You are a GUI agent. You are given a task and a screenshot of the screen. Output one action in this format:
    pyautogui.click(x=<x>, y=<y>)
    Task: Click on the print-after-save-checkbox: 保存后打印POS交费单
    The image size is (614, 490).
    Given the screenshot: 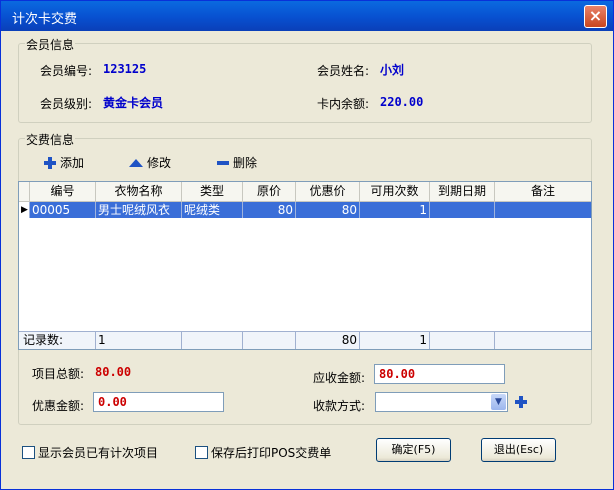 What is the action you would take?
    pyautogui.click(x=263, y=452)
    